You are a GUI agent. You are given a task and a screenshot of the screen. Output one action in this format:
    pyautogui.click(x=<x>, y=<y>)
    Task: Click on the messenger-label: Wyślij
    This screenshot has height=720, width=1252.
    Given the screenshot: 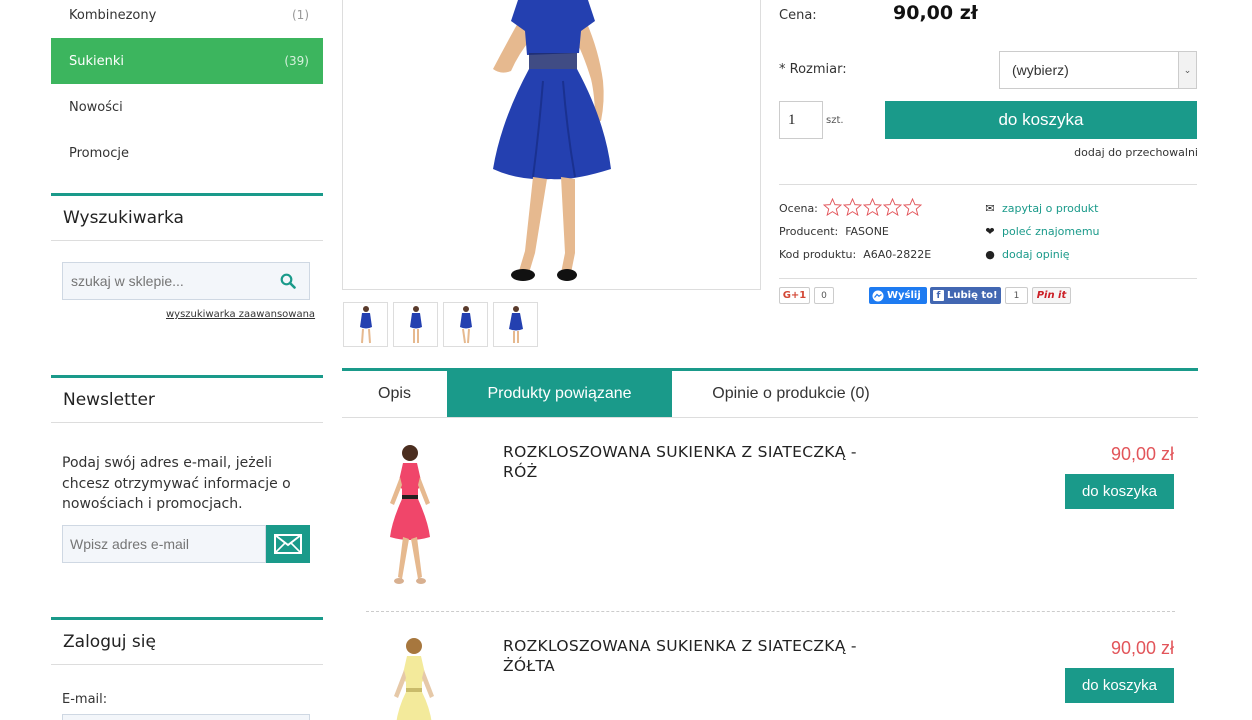 What is the action you would take?
    pyautogui.click(x=904, y=295)
    